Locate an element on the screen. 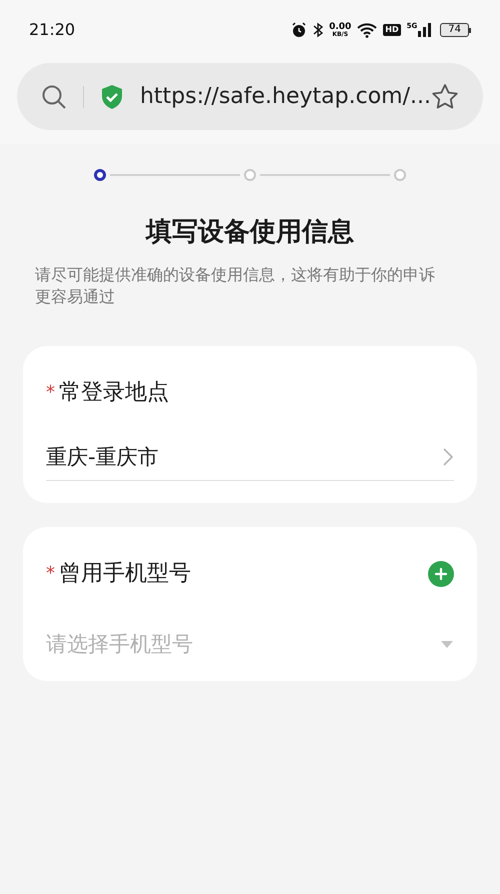 This screenshot has width=500, height=894. field-label: 曾用手机型号 is located at coordinates (125, 574).